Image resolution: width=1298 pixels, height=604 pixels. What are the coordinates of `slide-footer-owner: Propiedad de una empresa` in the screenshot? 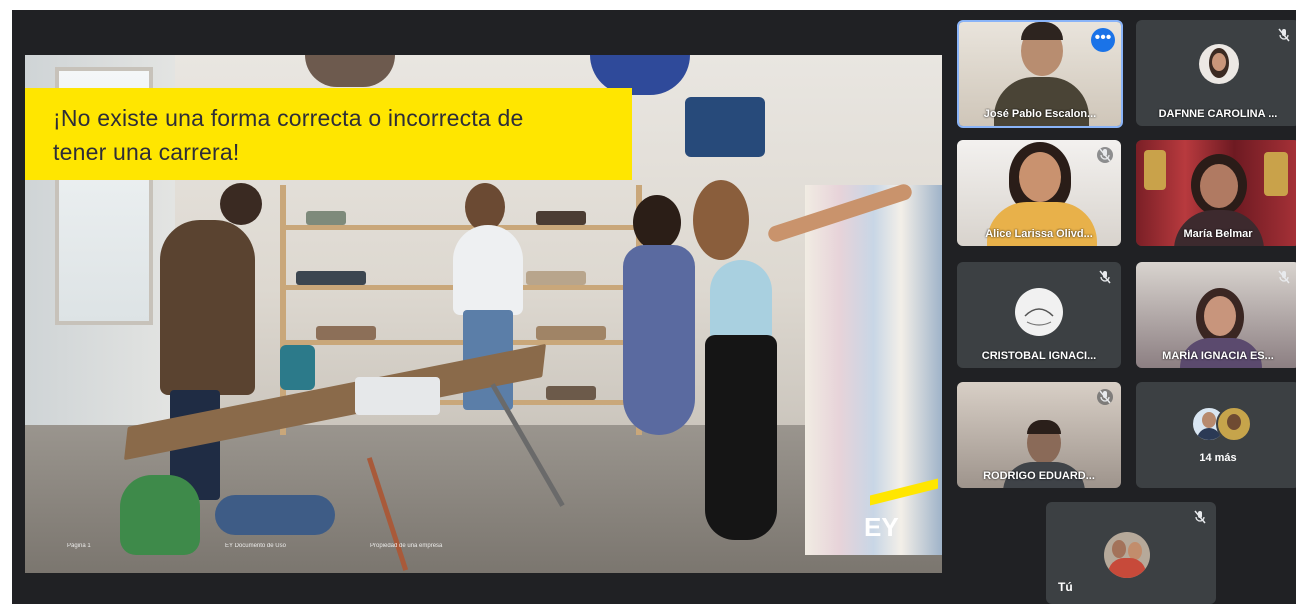 It's located at (406, 546).